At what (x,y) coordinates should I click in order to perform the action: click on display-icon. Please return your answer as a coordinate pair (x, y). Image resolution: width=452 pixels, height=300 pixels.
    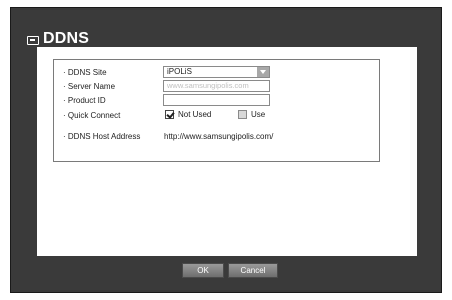
    Looking at the image, I should click on (33, 40).